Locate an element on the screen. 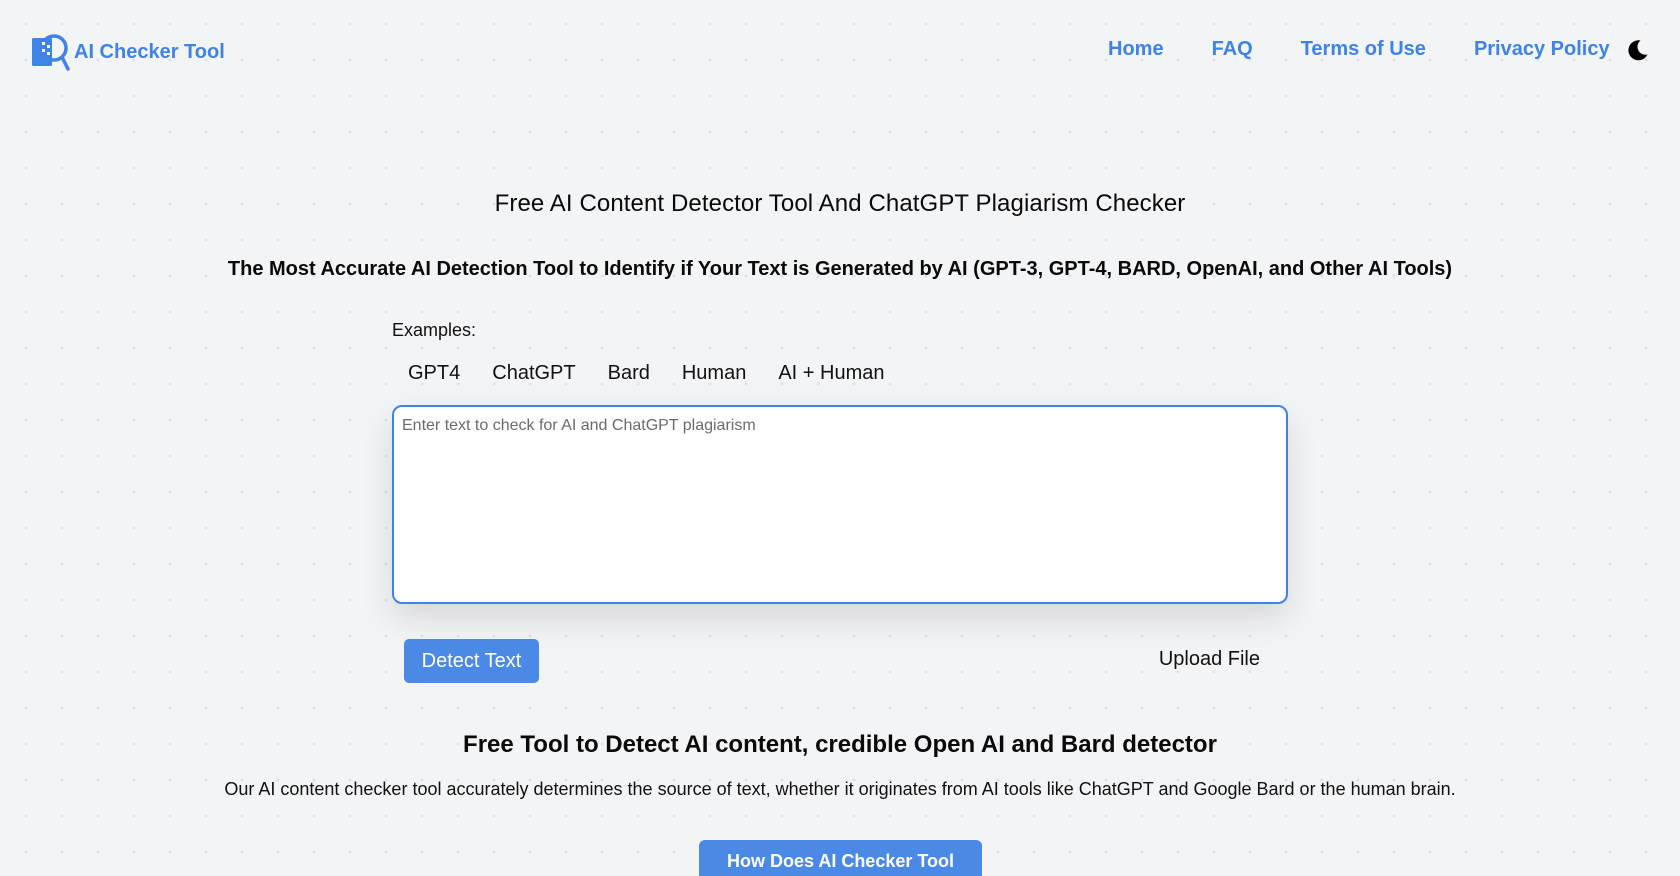 This screenshot has width=1680, height=876. how-it-works-button: How Does AI Checker Tool Work? is located at coordinates (840, 858).